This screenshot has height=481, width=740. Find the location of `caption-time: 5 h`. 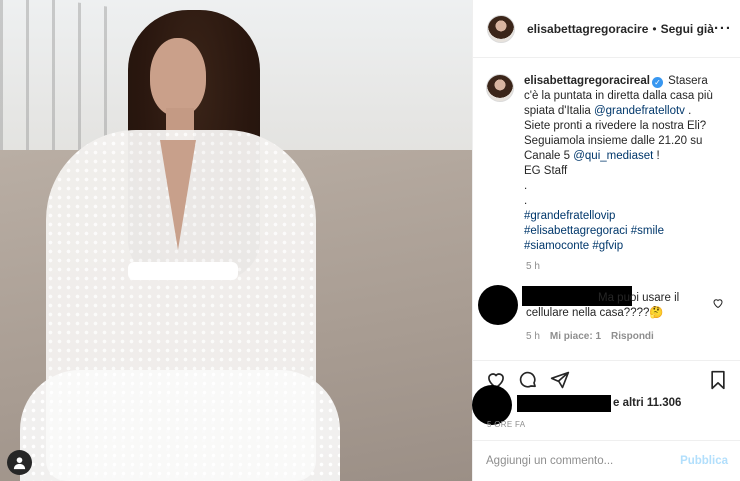

caption-time: 5 h is located at coordinates (533, 266).